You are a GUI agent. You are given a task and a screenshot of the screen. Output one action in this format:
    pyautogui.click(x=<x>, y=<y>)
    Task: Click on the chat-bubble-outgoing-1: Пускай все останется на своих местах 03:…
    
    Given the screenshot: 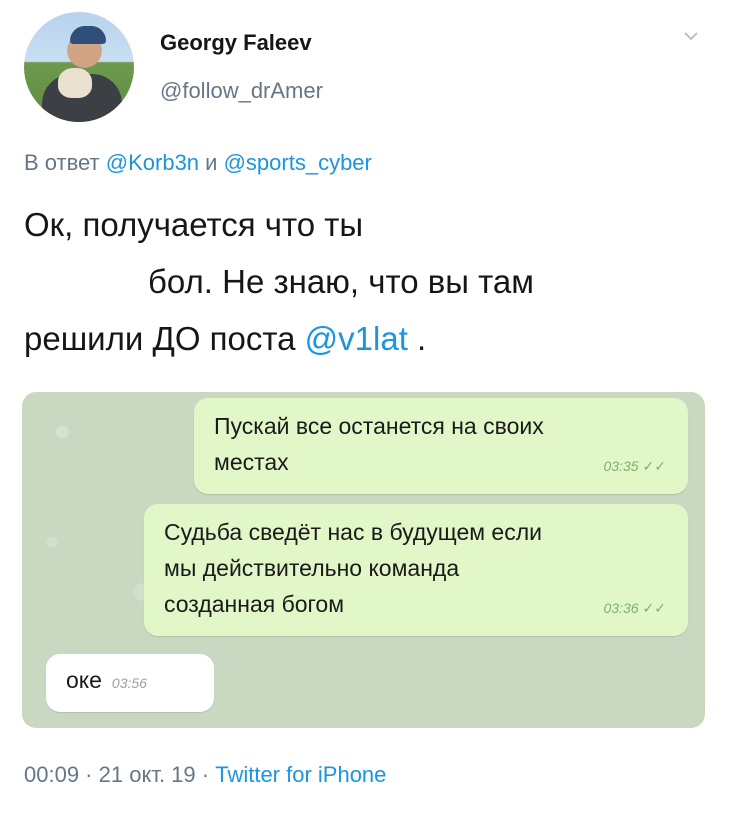 What is the action you would take?
    pyautogui.click(x=441, y=446)
    